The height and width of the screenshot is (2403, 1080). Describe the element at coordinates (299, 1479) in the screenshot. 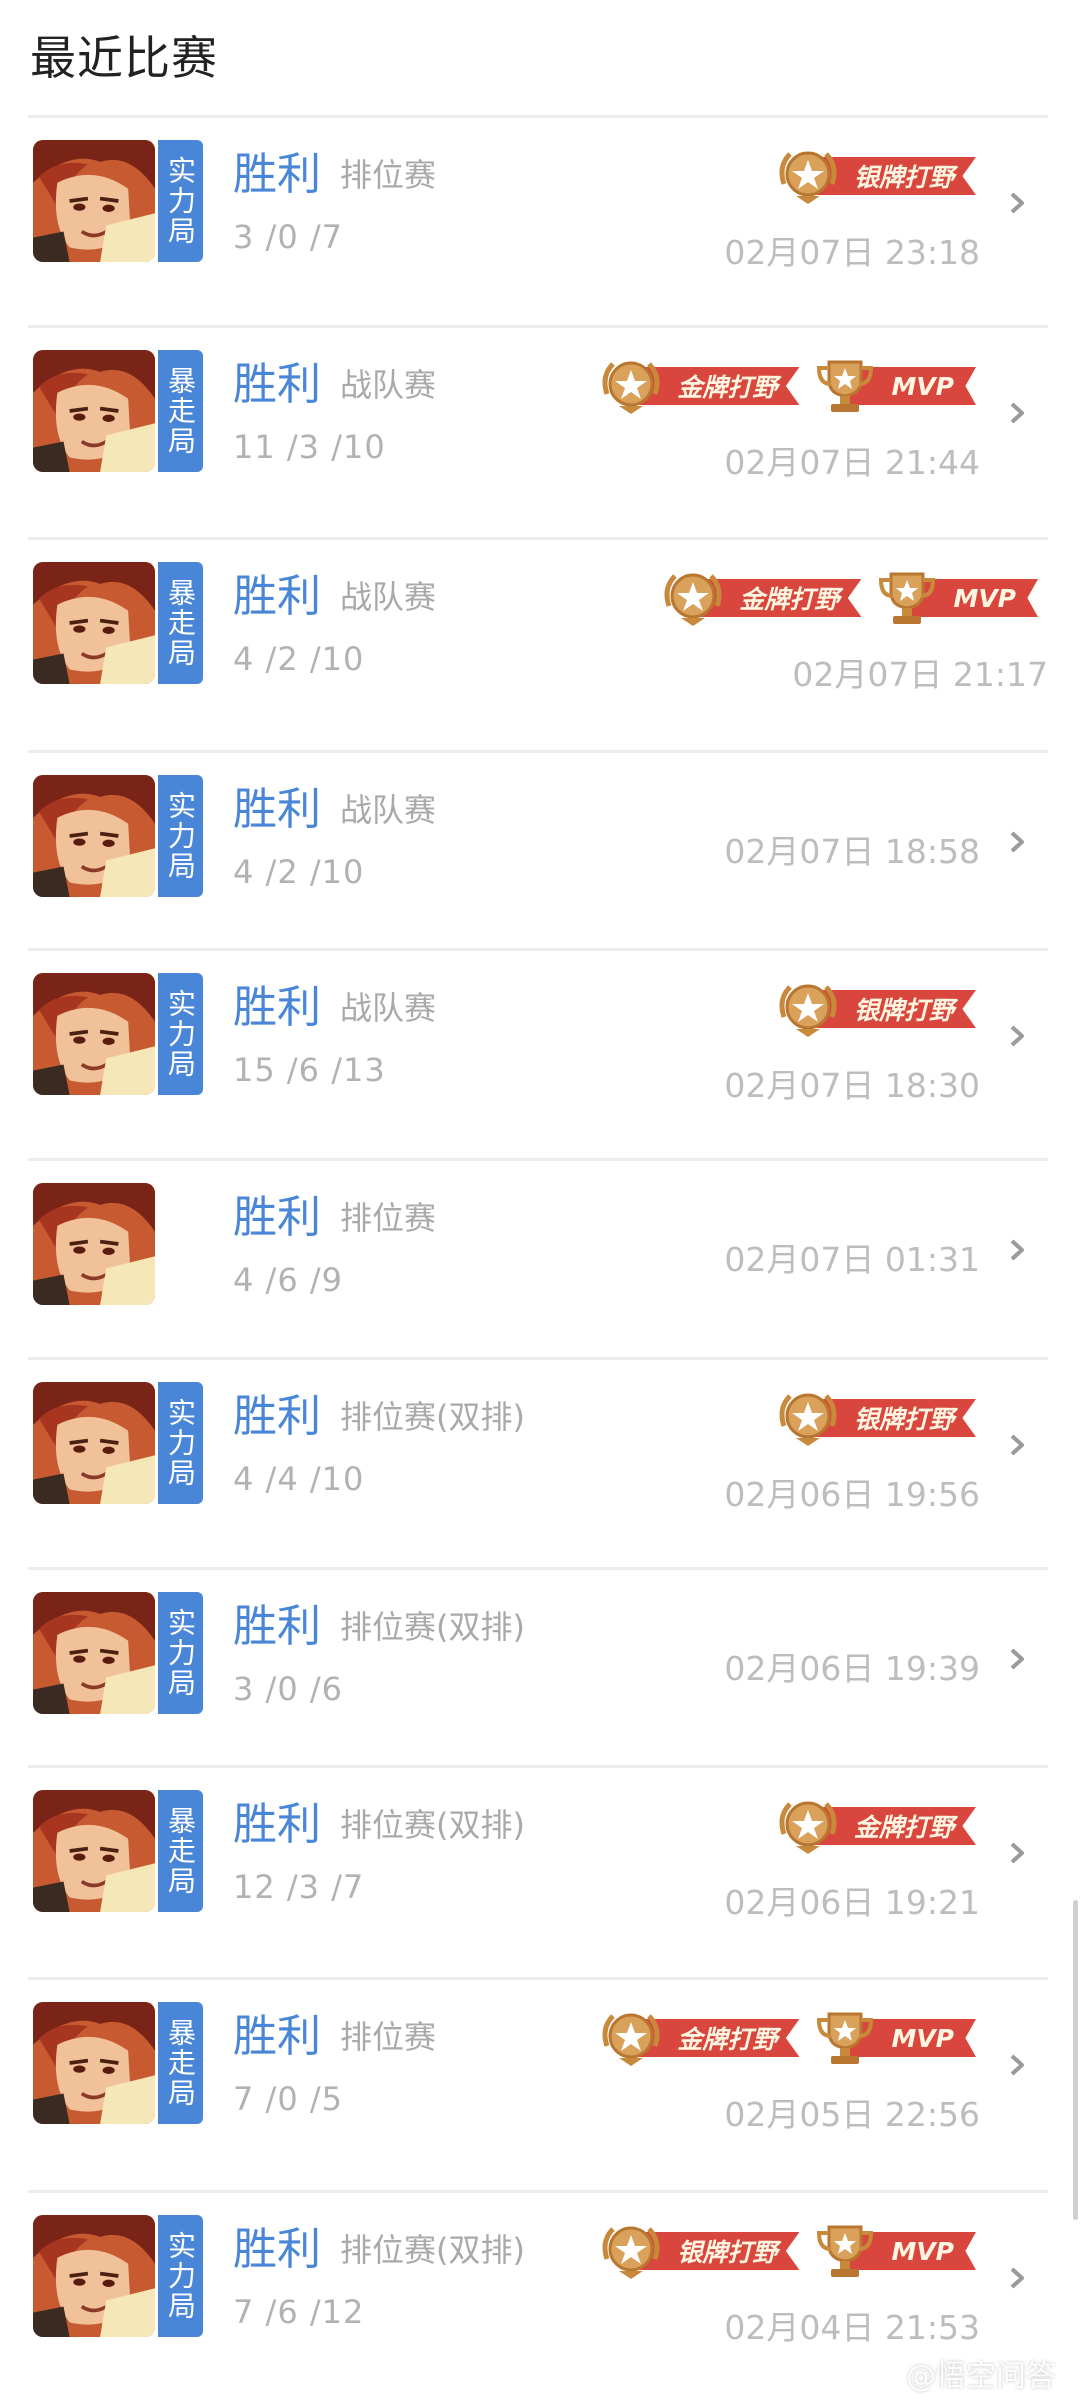

I see `kda-stats: 4 /4 /10` at that location.